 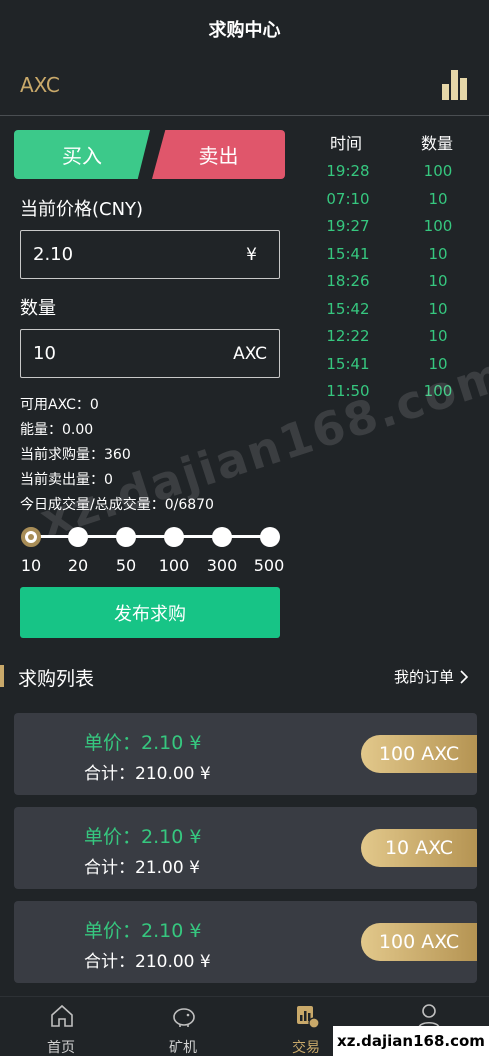 What do you see at coordinates (2, 676) in the screenshot?
I see `section-accent-bar` at bounding box center [2, 676].